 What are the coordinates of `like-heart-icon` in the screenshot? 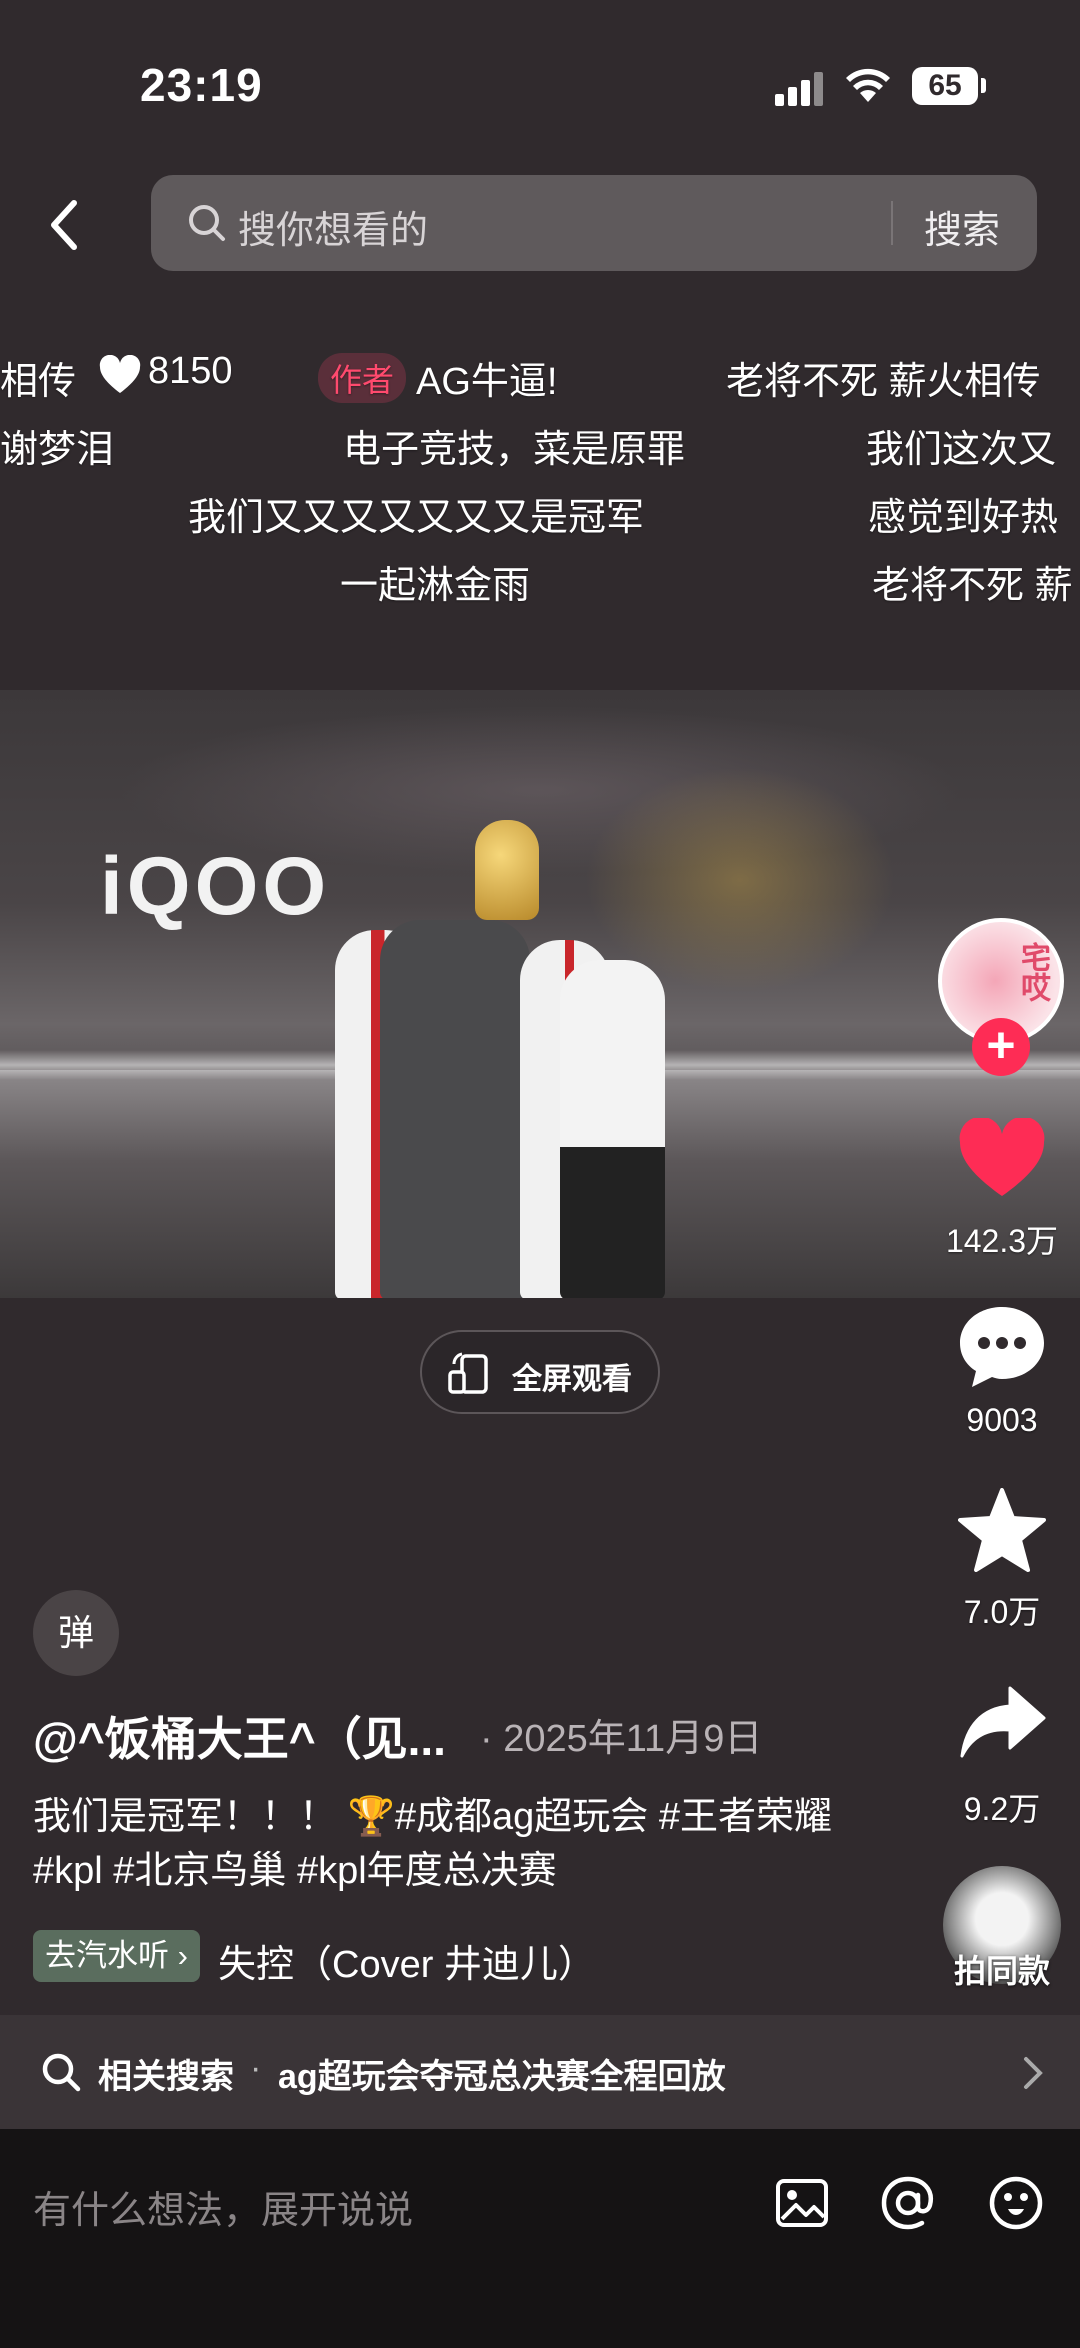 It's located at (1002, 1158).